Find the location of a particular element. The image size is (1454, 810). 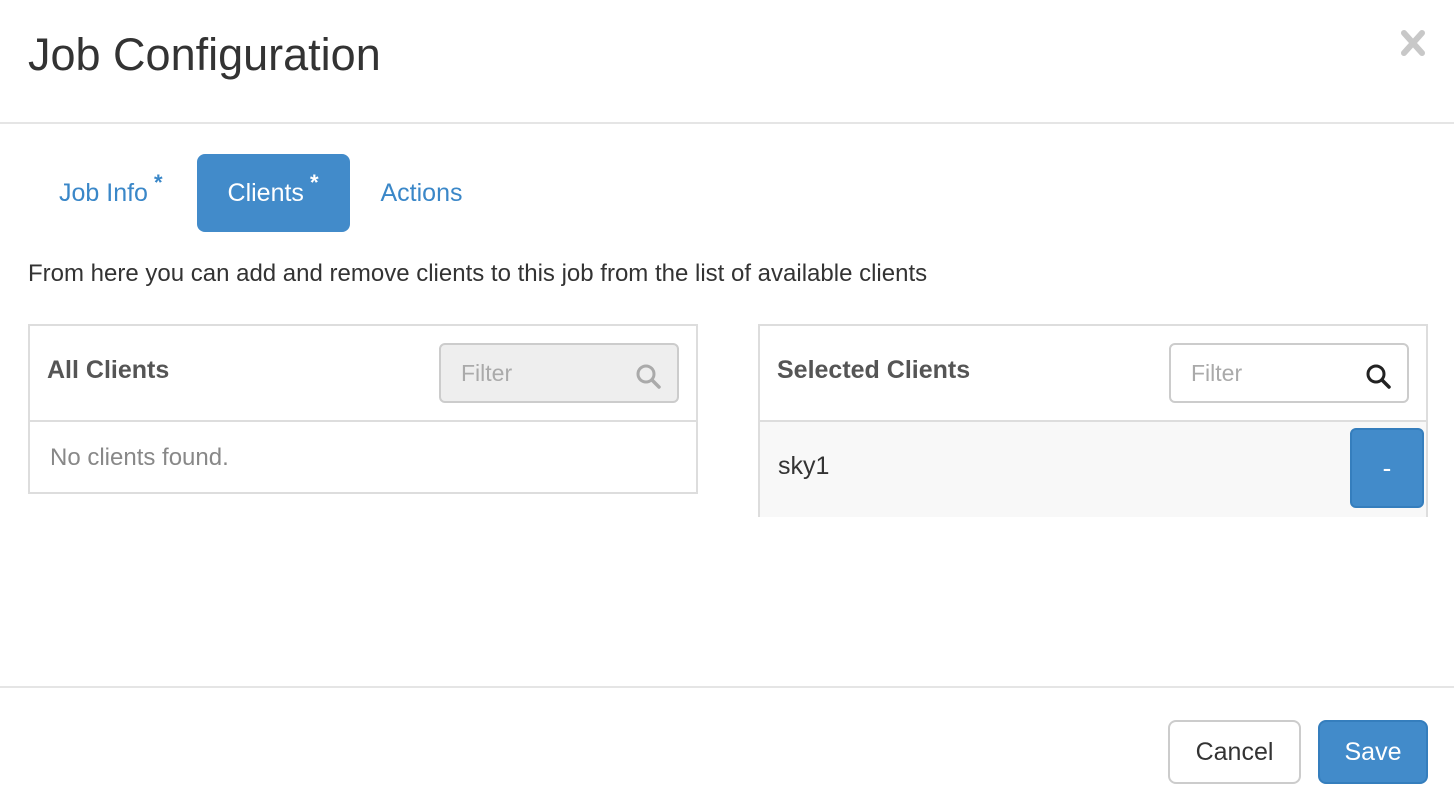

selected-clients-panel: Selected Clients sky1 - is located at coordinates (1093, 420).